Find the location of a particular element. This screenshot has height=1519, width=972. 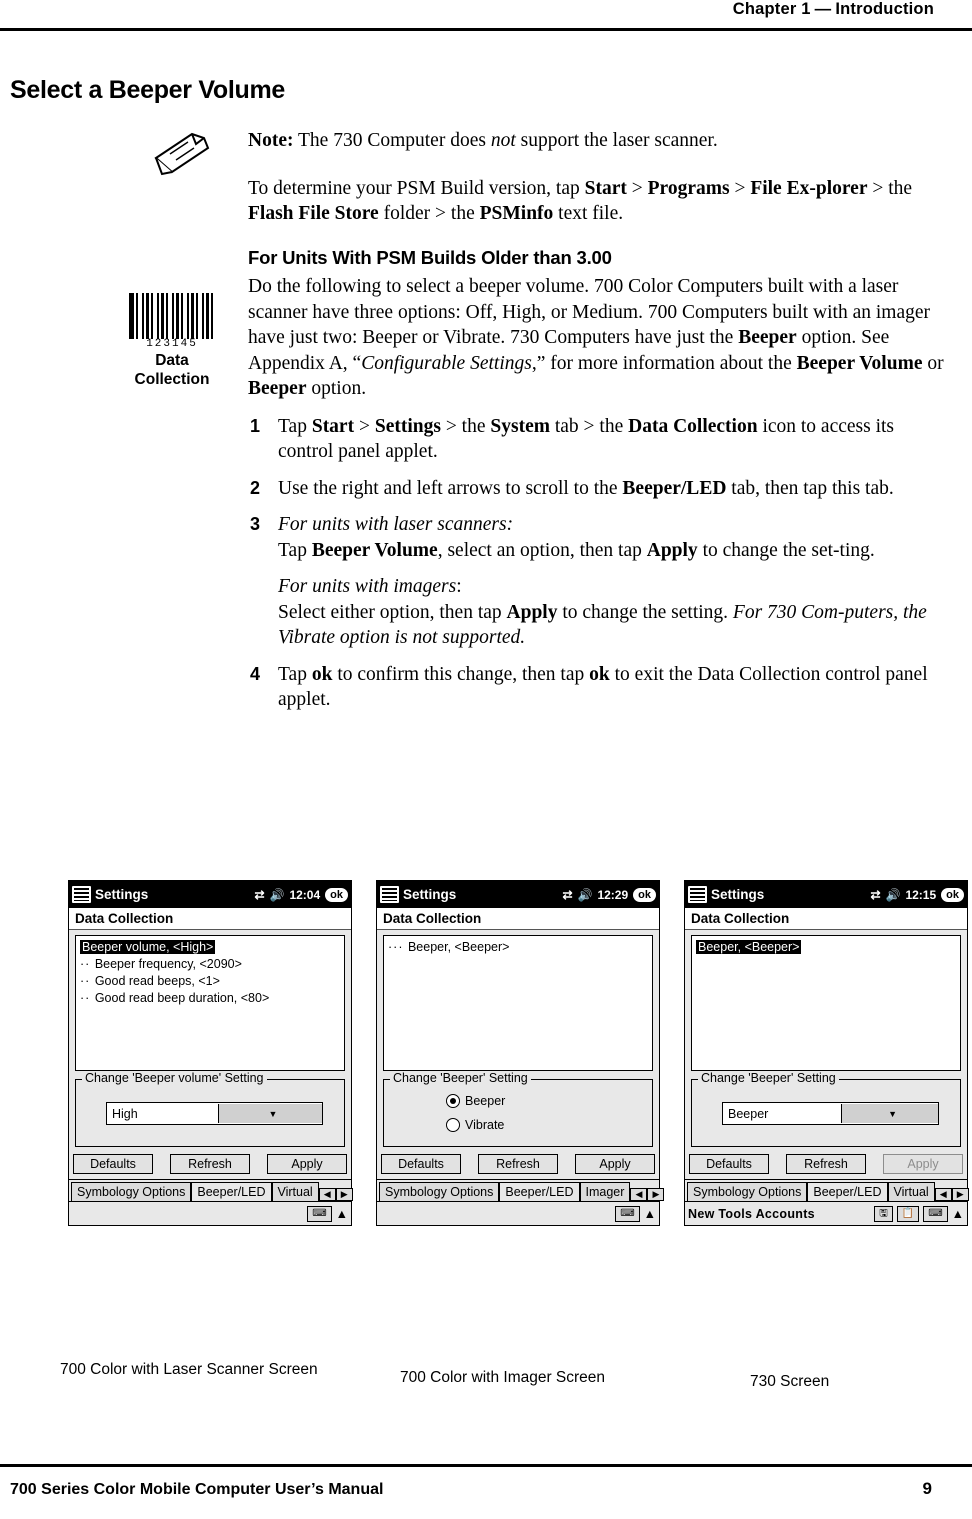

titlebar-label: Settings is located at coordinates (738, 894).